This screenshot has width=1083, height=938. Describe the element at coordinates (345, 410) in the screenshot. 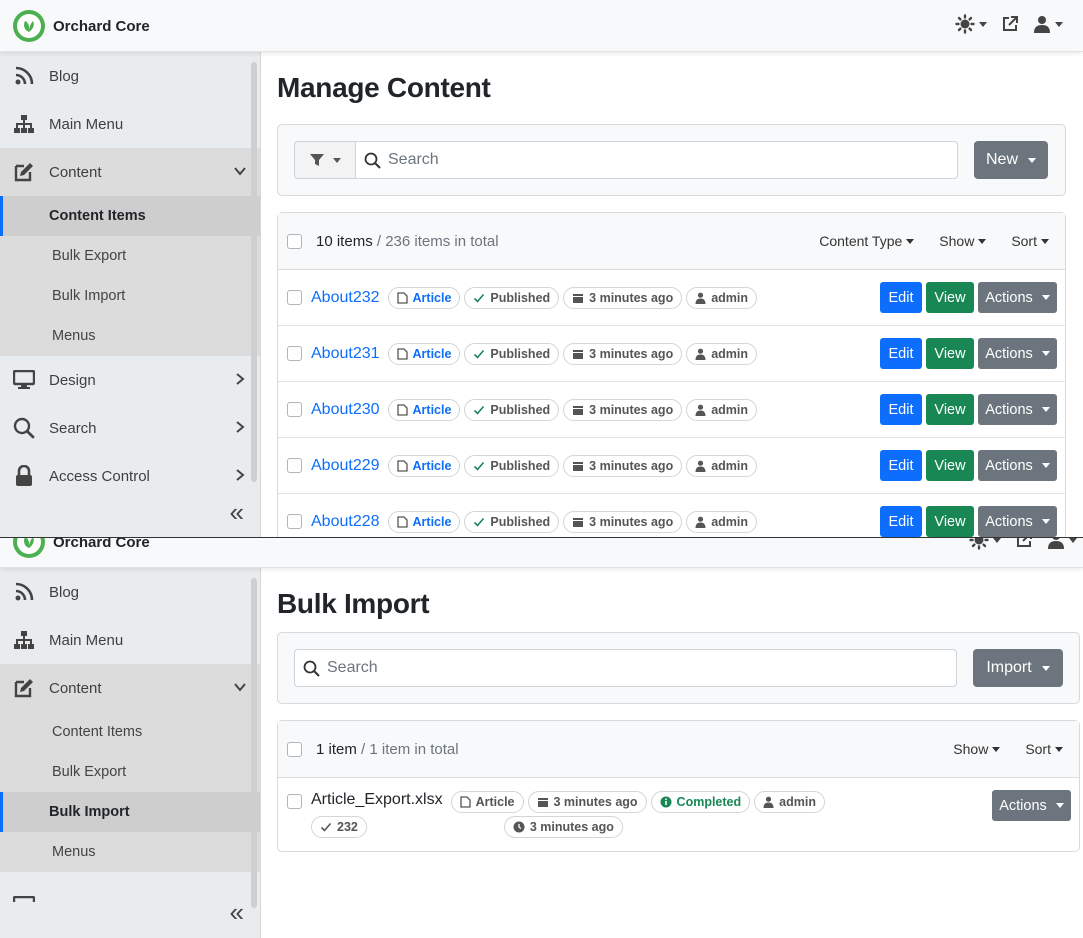

I see `content-item-link: About230` at that location.